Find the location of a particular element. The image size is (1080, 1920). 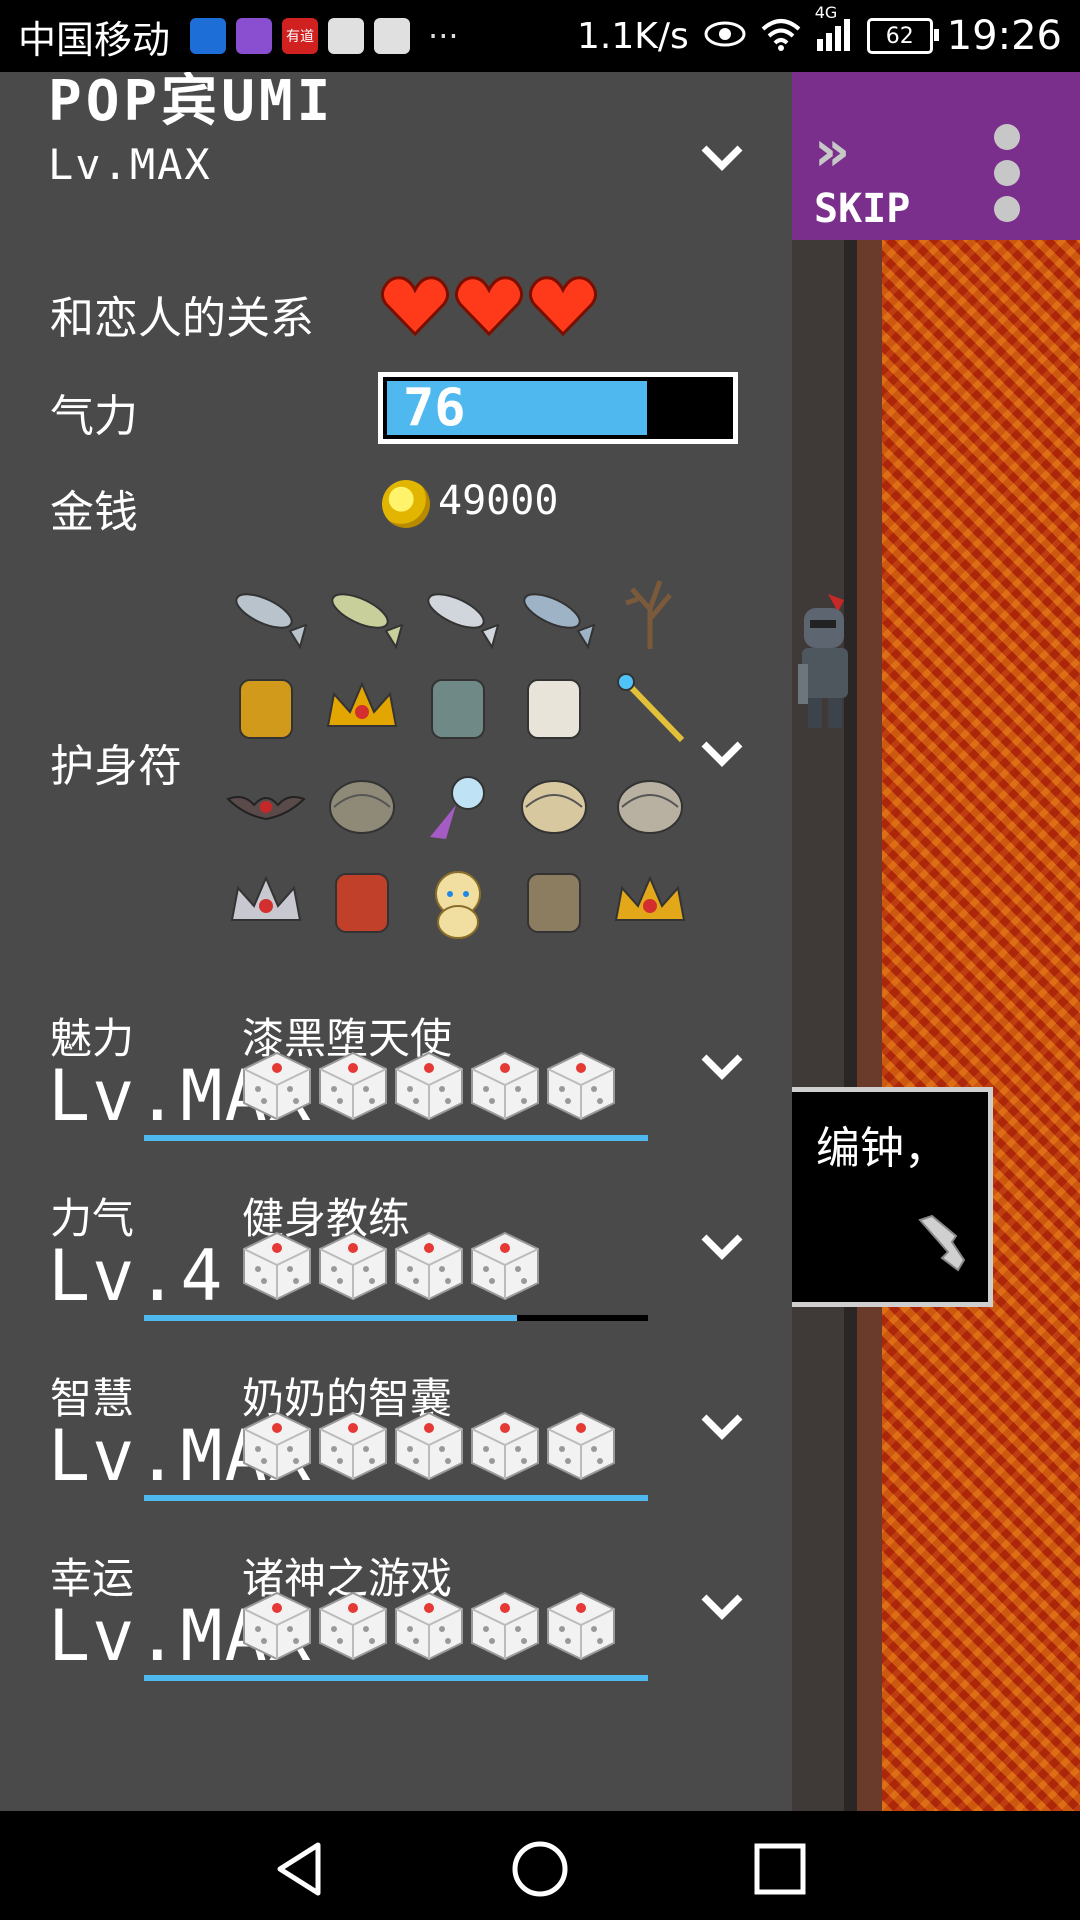

jeweled-scepter-icon is located at coordinates (650, 707).